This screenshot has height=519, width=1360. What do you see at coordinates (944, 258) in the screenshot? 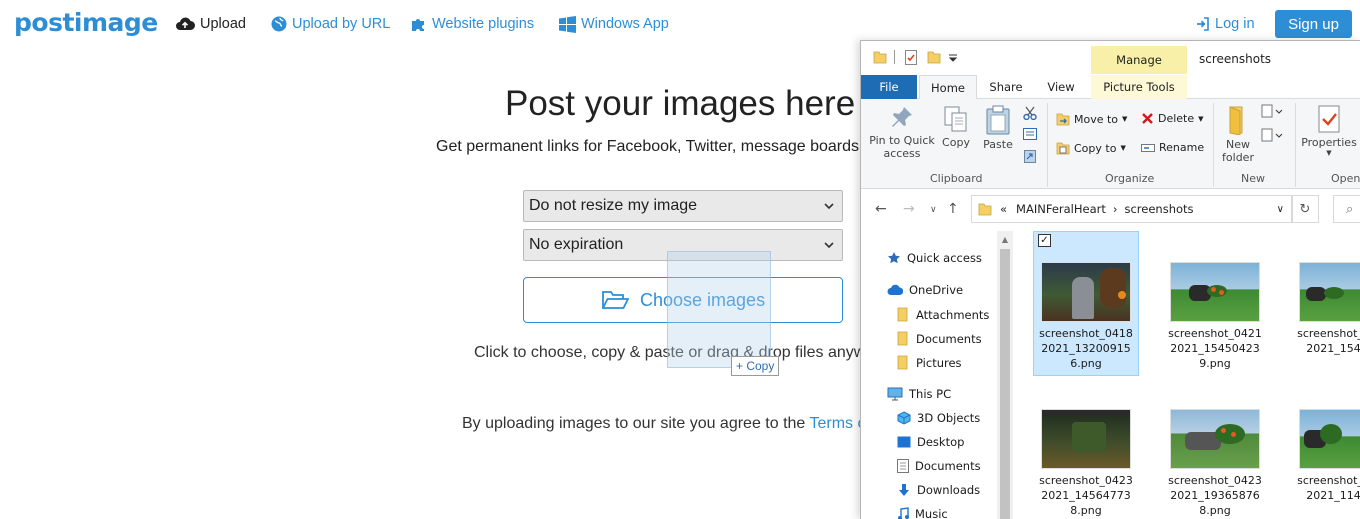
I see `nav-quick-access-label: Quick access` at bounding box center [944, 258].